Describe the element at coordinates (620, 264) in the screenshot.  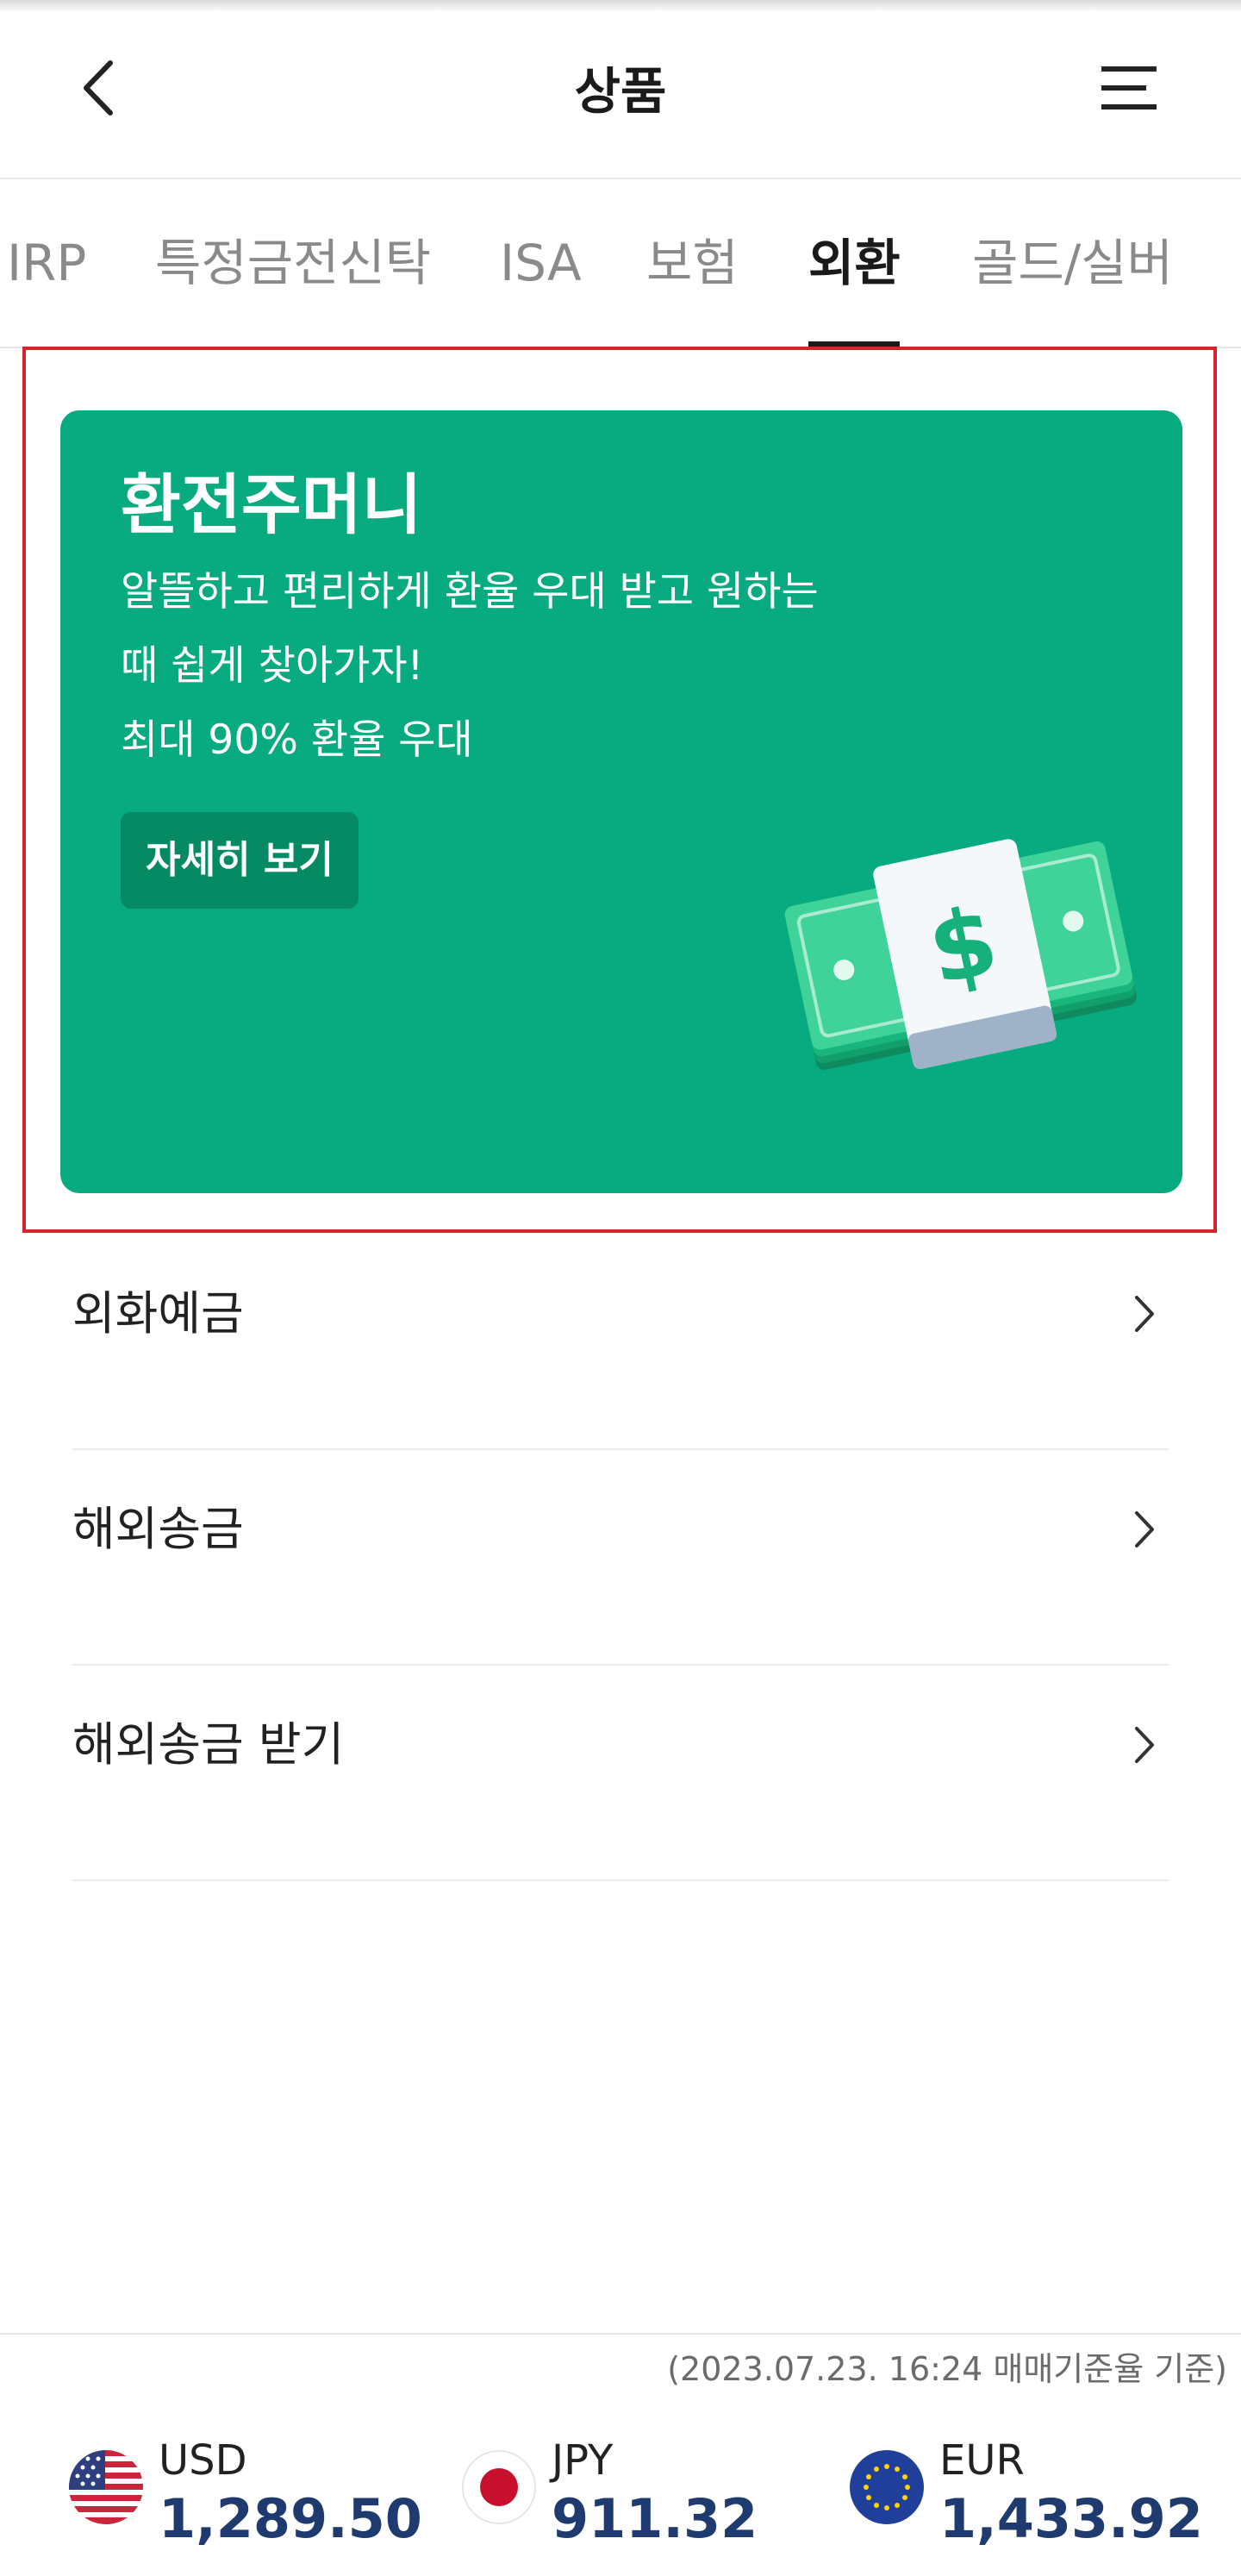
I see `category-tabs: IRP 특정금전신탁 ISA 보험 외환 골드/실버` at that location.